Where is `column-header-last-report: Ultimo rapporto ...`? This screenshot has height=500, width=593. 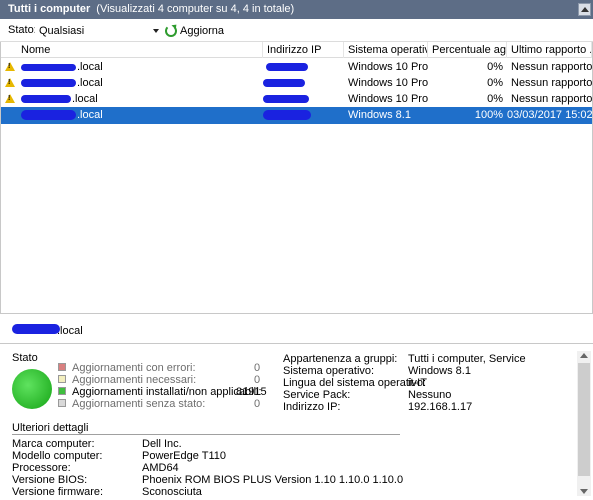
column-header-last-report: Ultimo rapporto ... is located at coordinates (549, 50).